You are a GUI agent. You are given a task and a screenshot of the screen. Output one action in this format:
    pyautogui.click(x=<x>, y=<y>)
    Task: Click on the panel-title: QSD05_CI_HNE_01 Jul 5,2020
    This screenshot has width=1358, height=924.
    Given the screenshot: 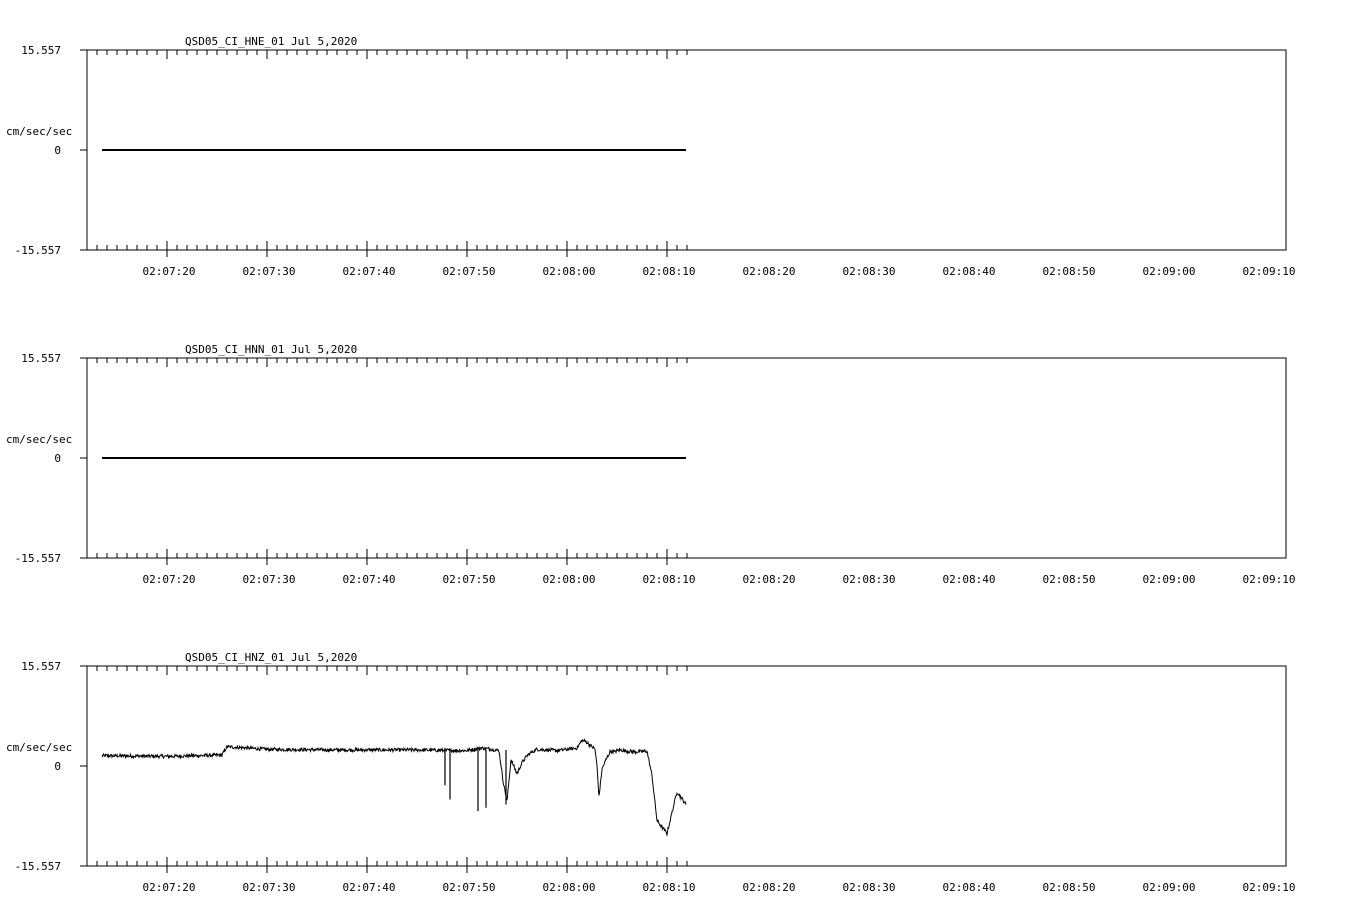 What is the action you would take?
    pyautogui.click(x=271, y=41)
    